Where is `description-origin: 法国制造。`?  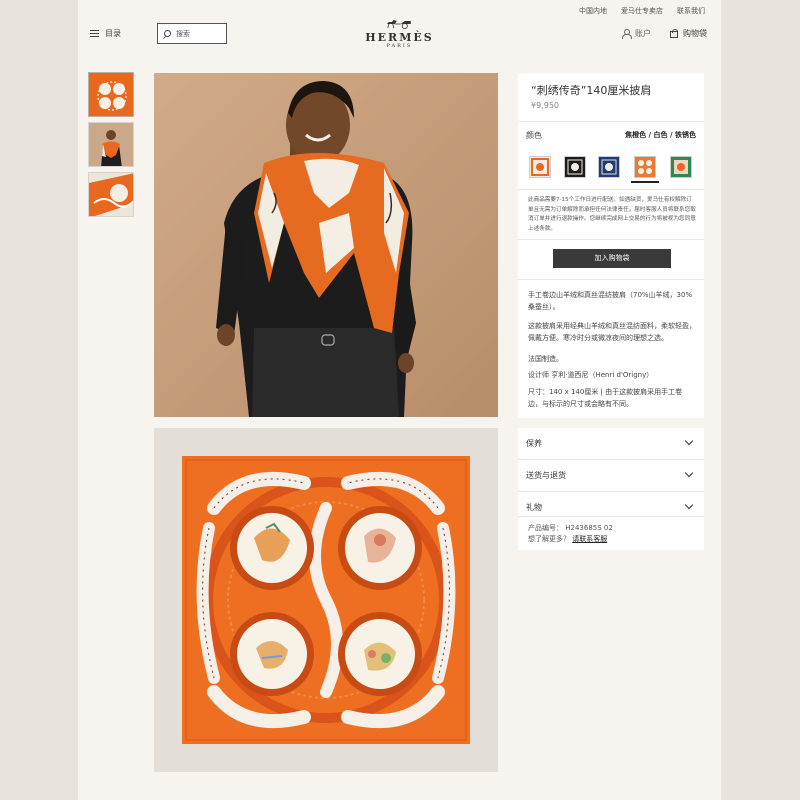
description-origin: 法国制造。 is located at coordinates (545, 359).